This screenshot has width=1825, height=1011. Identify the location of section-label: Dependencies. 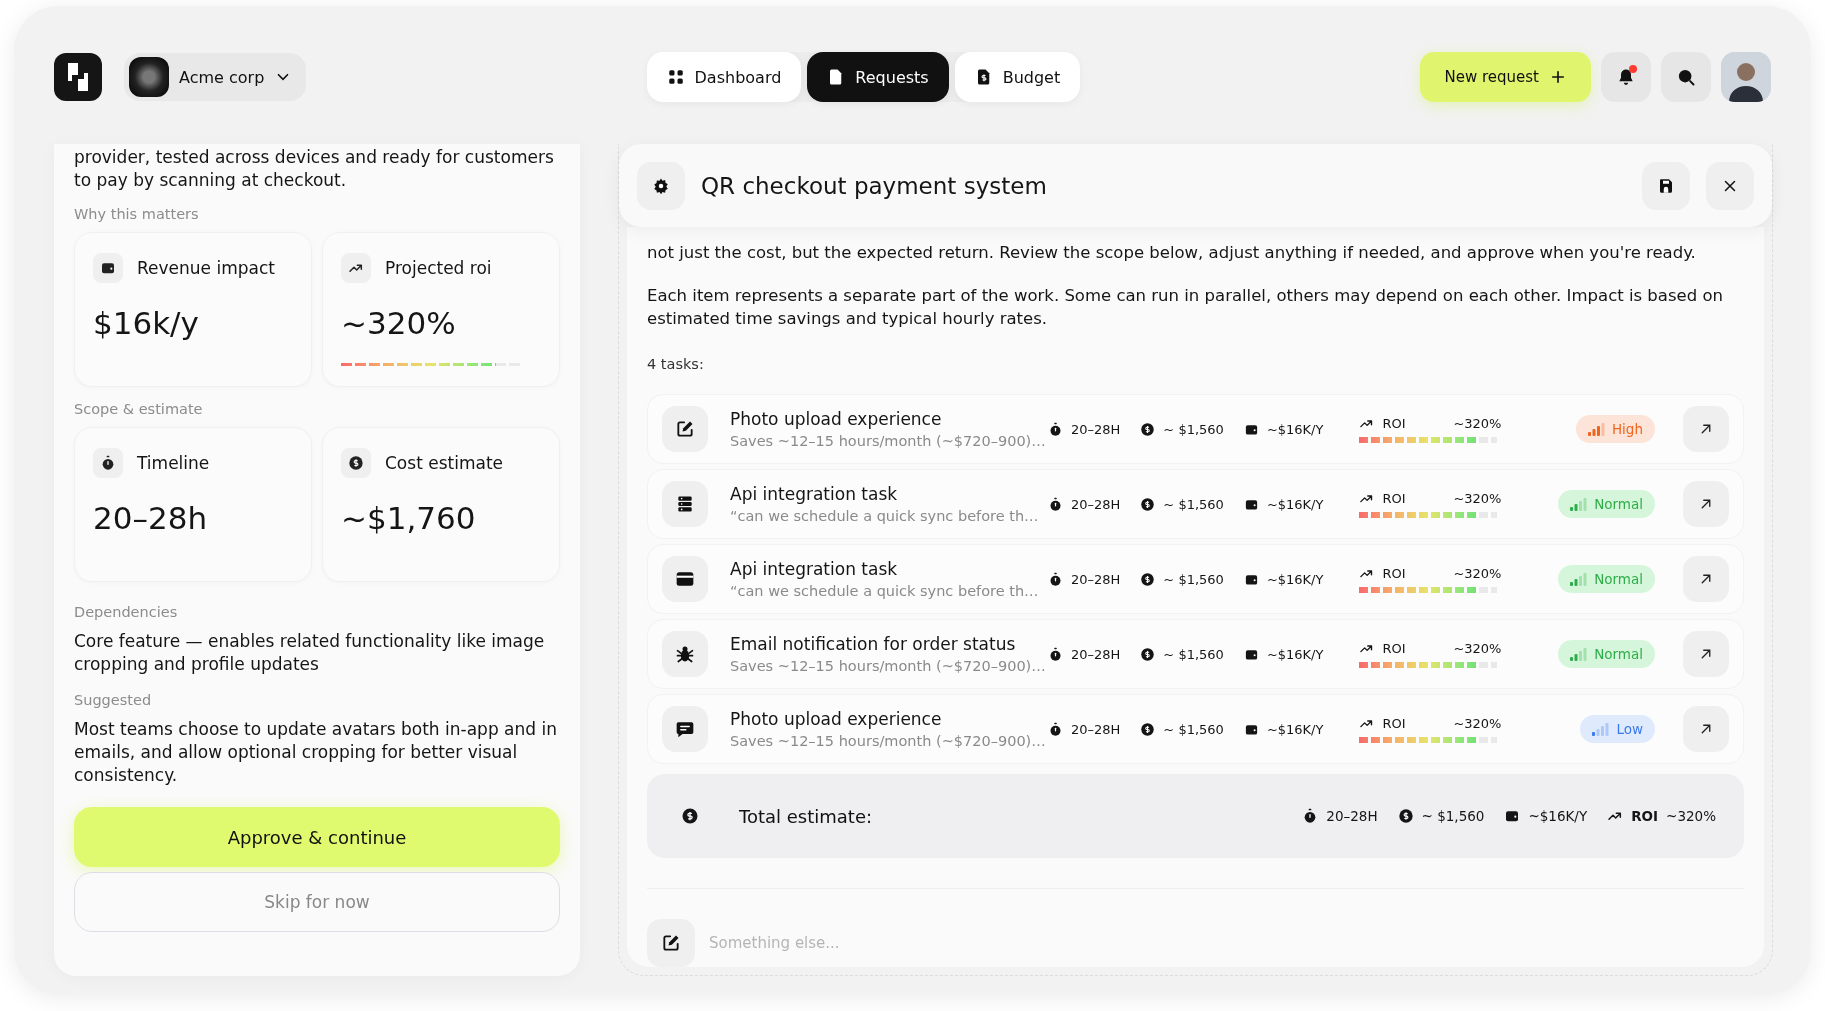
(126, 612).